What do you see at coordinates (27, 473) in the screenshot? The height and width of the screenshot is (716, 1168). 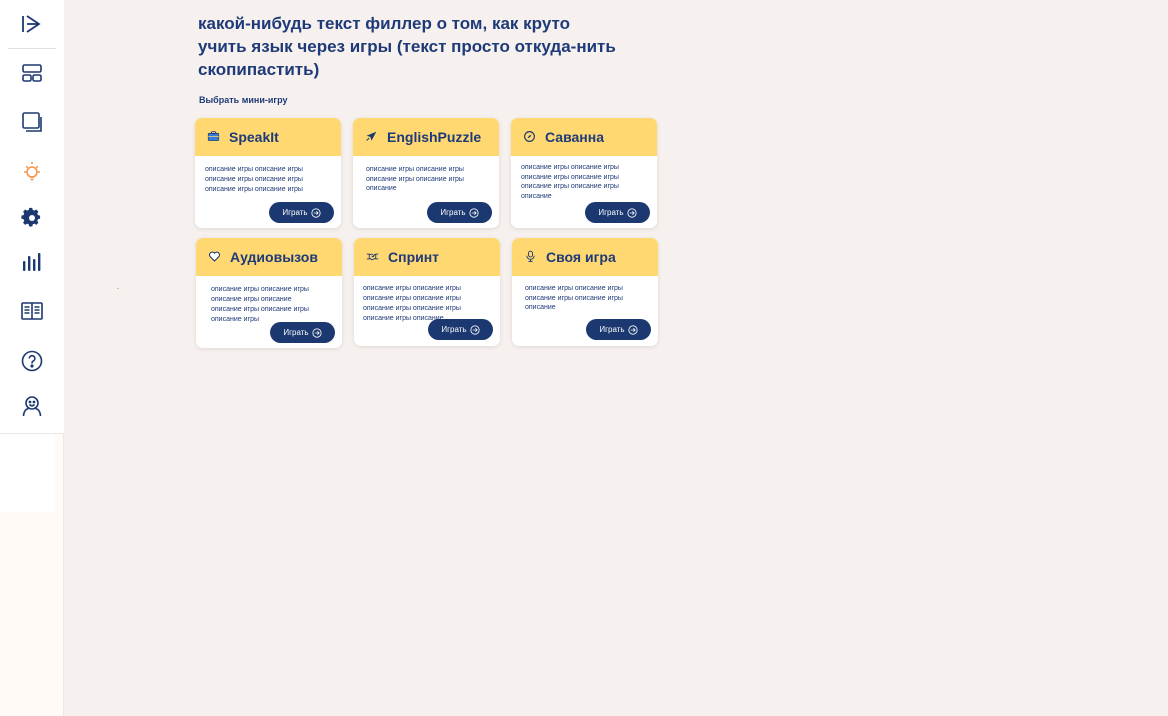 I see `sidebar-panel-tail` at bounding box center [27, 473].